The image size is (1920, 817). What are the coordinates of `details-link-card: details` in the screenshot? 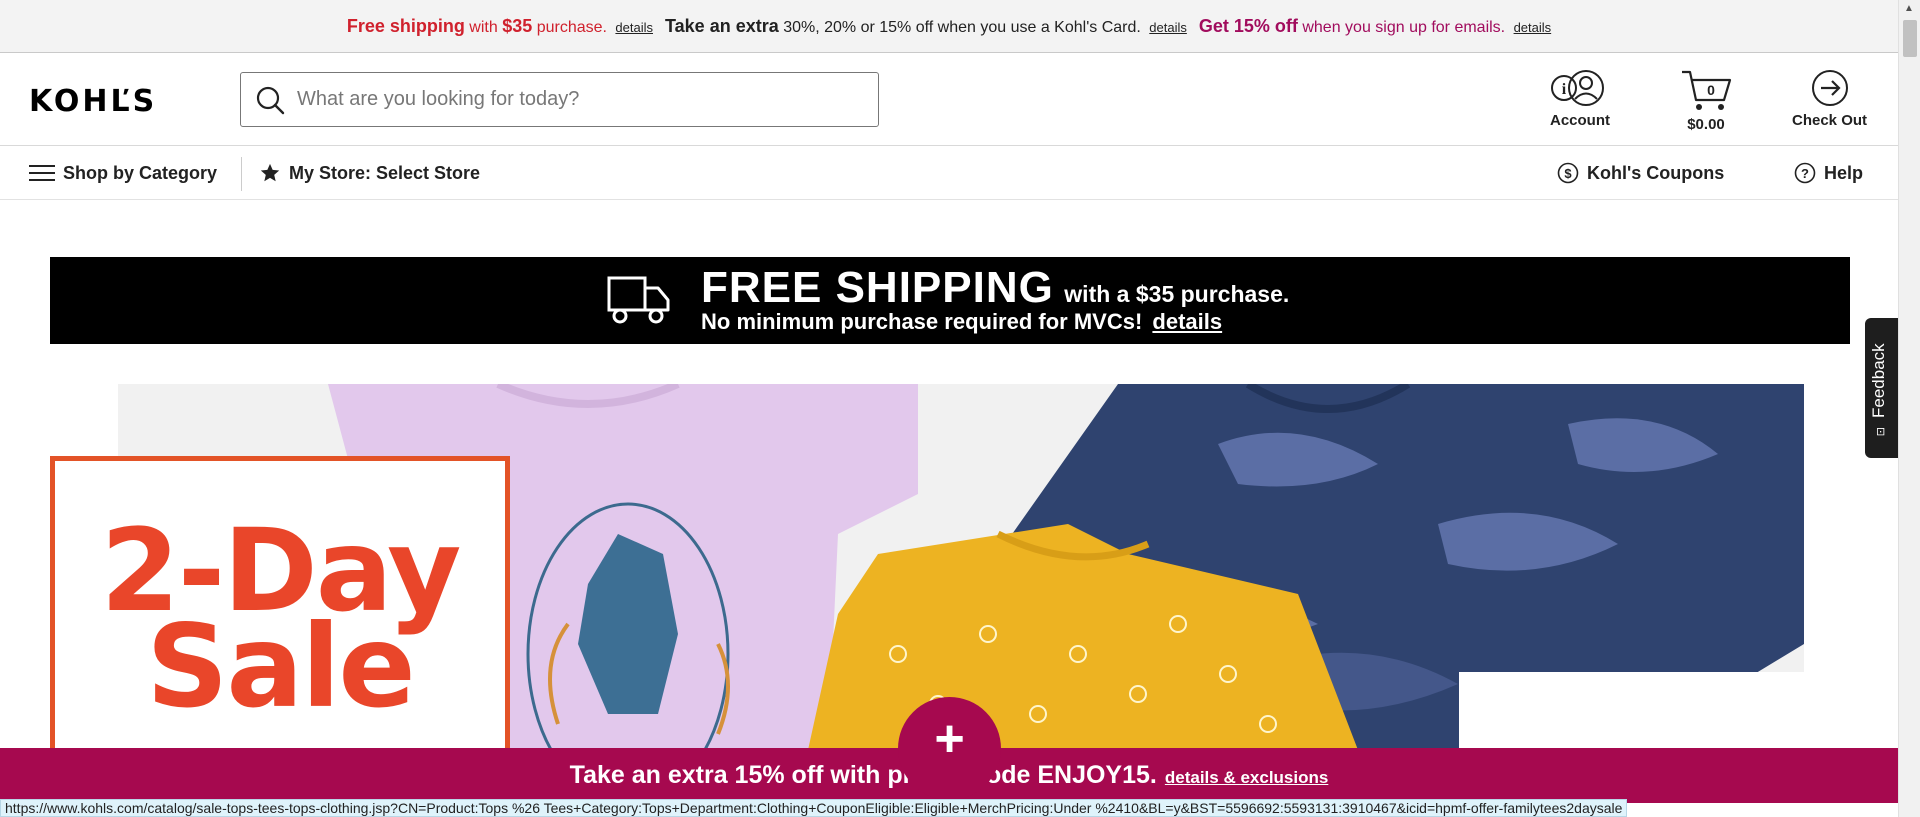 It's located at (1168, 27).